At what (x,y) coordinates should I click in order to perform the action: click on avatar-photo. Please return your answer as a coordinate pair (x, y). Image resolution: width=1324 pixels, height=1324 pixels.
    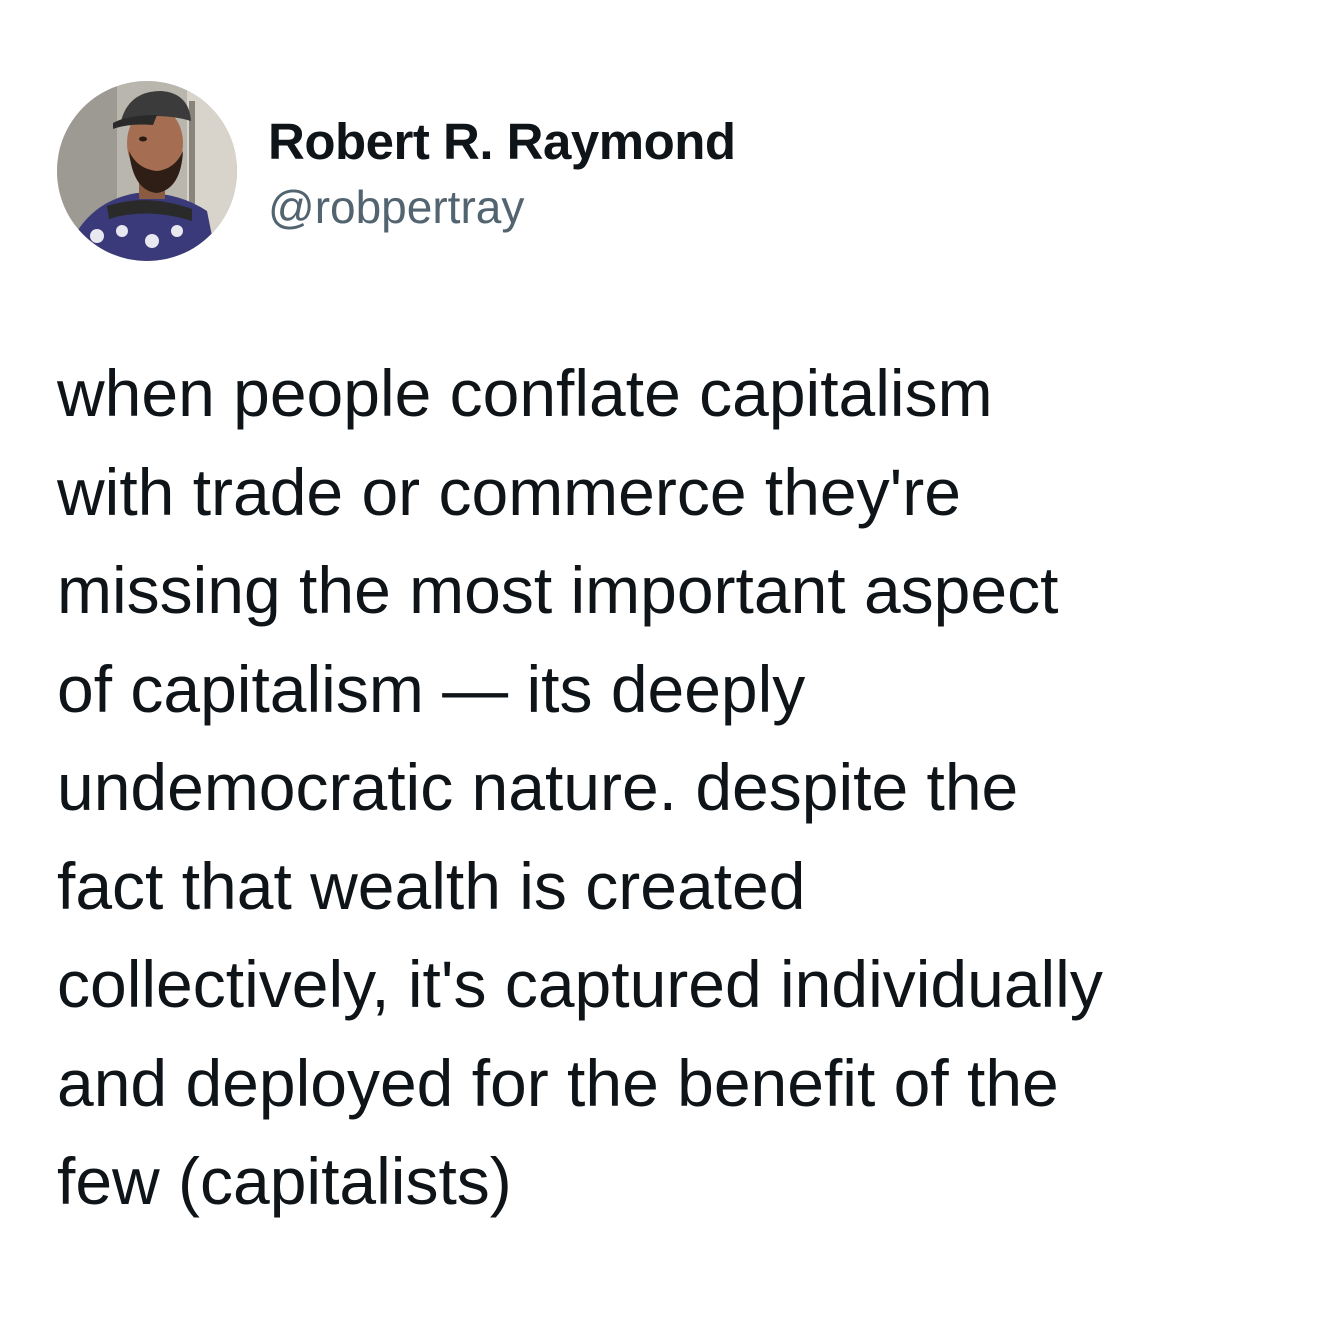
    Looking at the image, I should click on (147, 171).